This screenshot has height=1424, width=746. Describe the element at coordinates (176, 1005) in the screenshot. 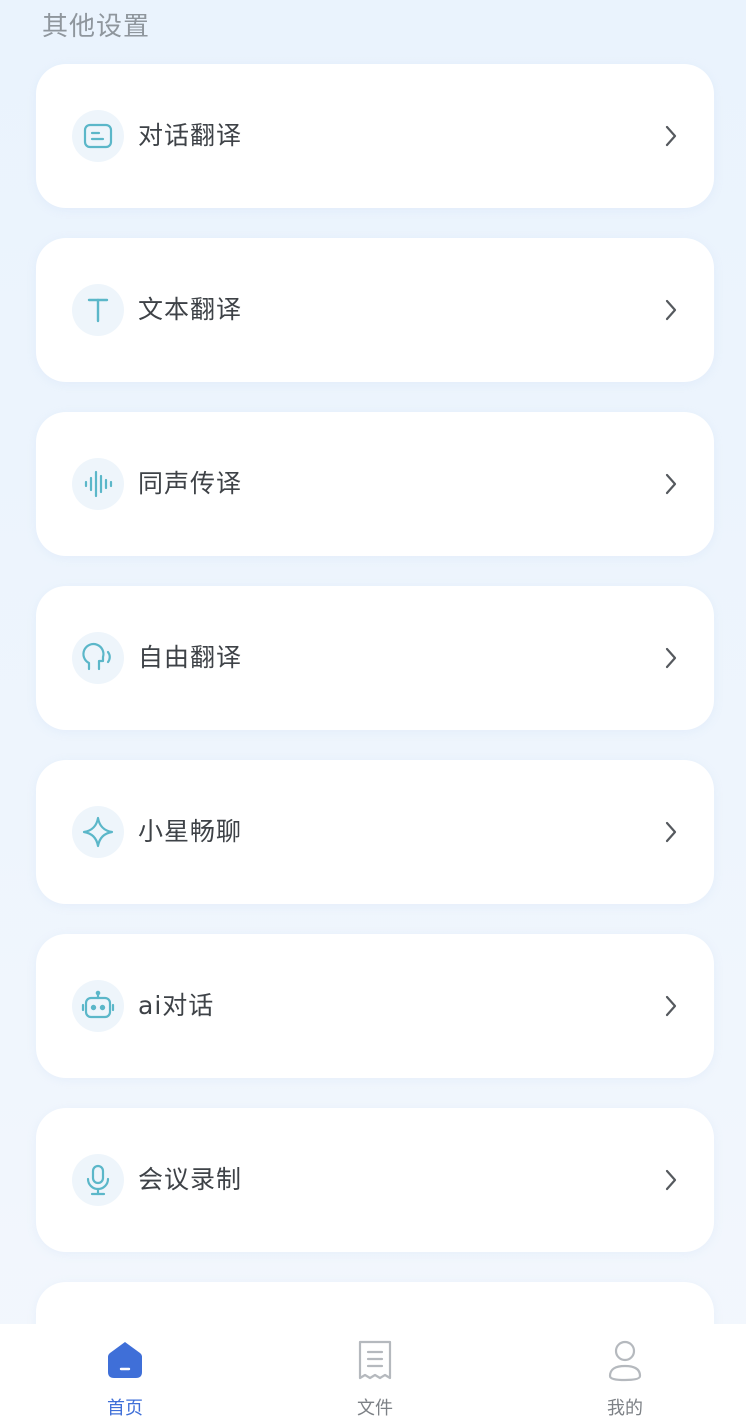

I see `item-label: ai对话` at that location.